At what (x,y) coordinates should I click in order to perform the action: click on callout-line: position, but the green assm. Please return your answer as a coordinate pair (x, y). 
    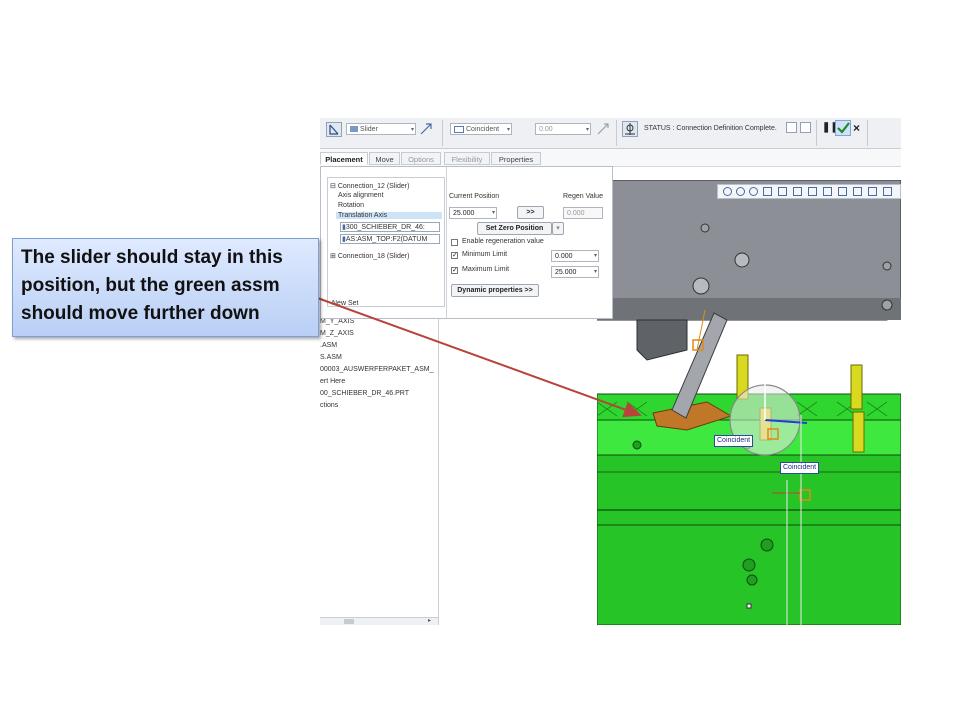
    Looking at the image, I should click on (150, 285).